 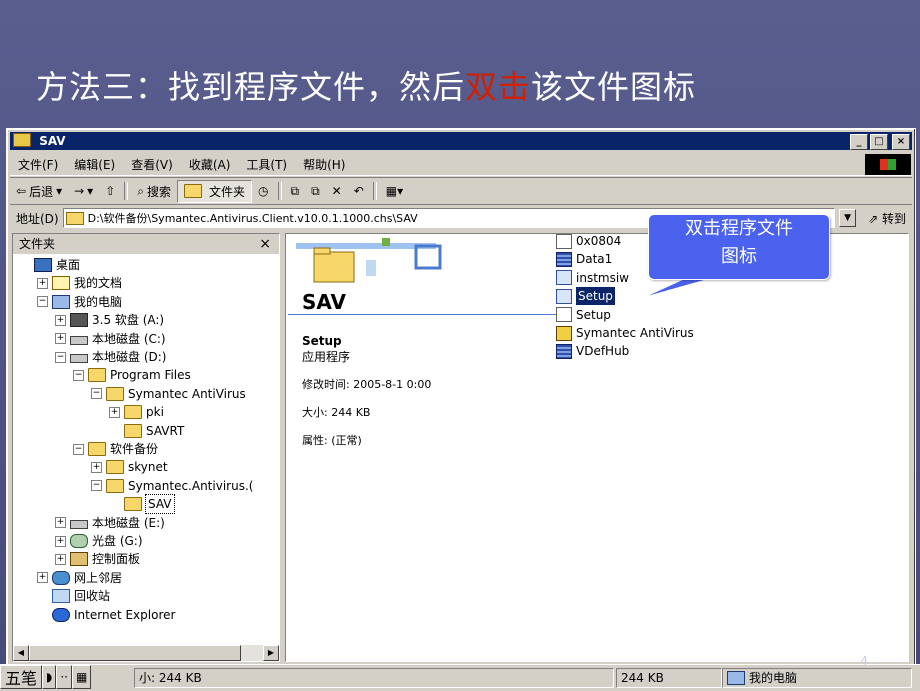 What do you see at coordinates (79, 302) in the screenshot?
I see `tree-item: − 我的电脑` at bounding box center [79, 302].